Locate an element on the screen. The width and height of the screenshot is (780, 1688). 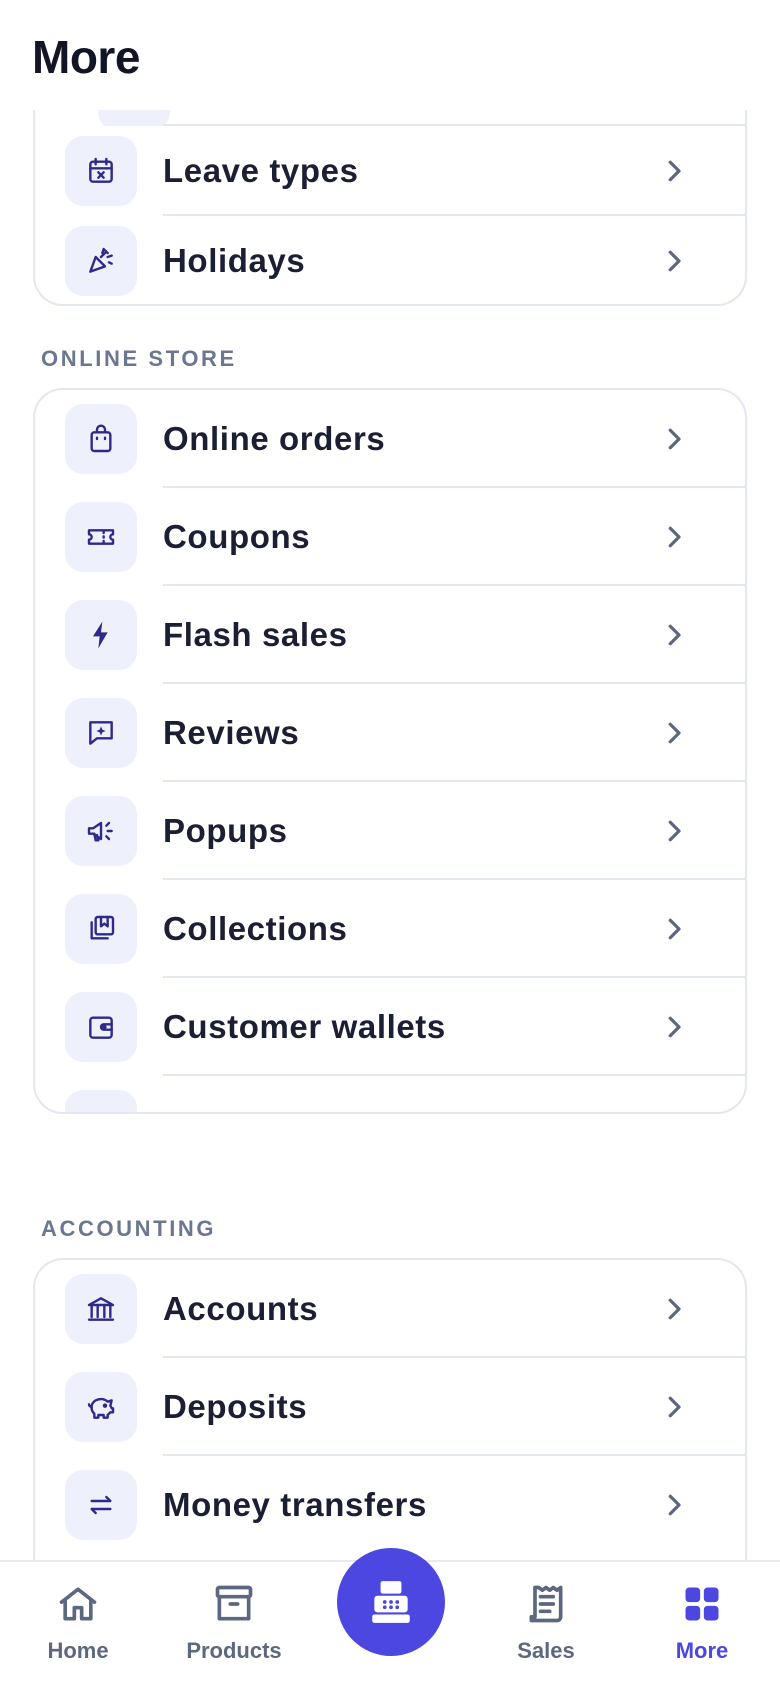
piggy-bank-icon is located at coordinates (101, 1407).